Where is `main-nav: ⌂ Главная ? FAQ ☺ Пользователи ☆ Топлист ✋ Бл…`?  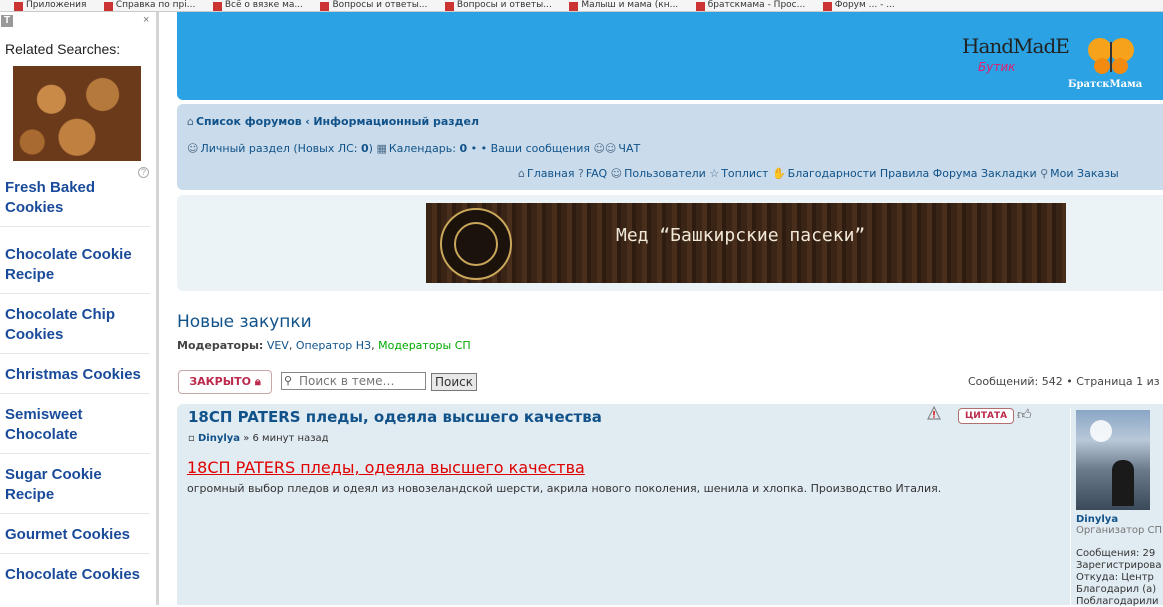
main-nav: ⌂ Главная ? FAQ ☺ Пользователи ☆ Топлист ✋ Бл… is located at coordinates (818, 173).